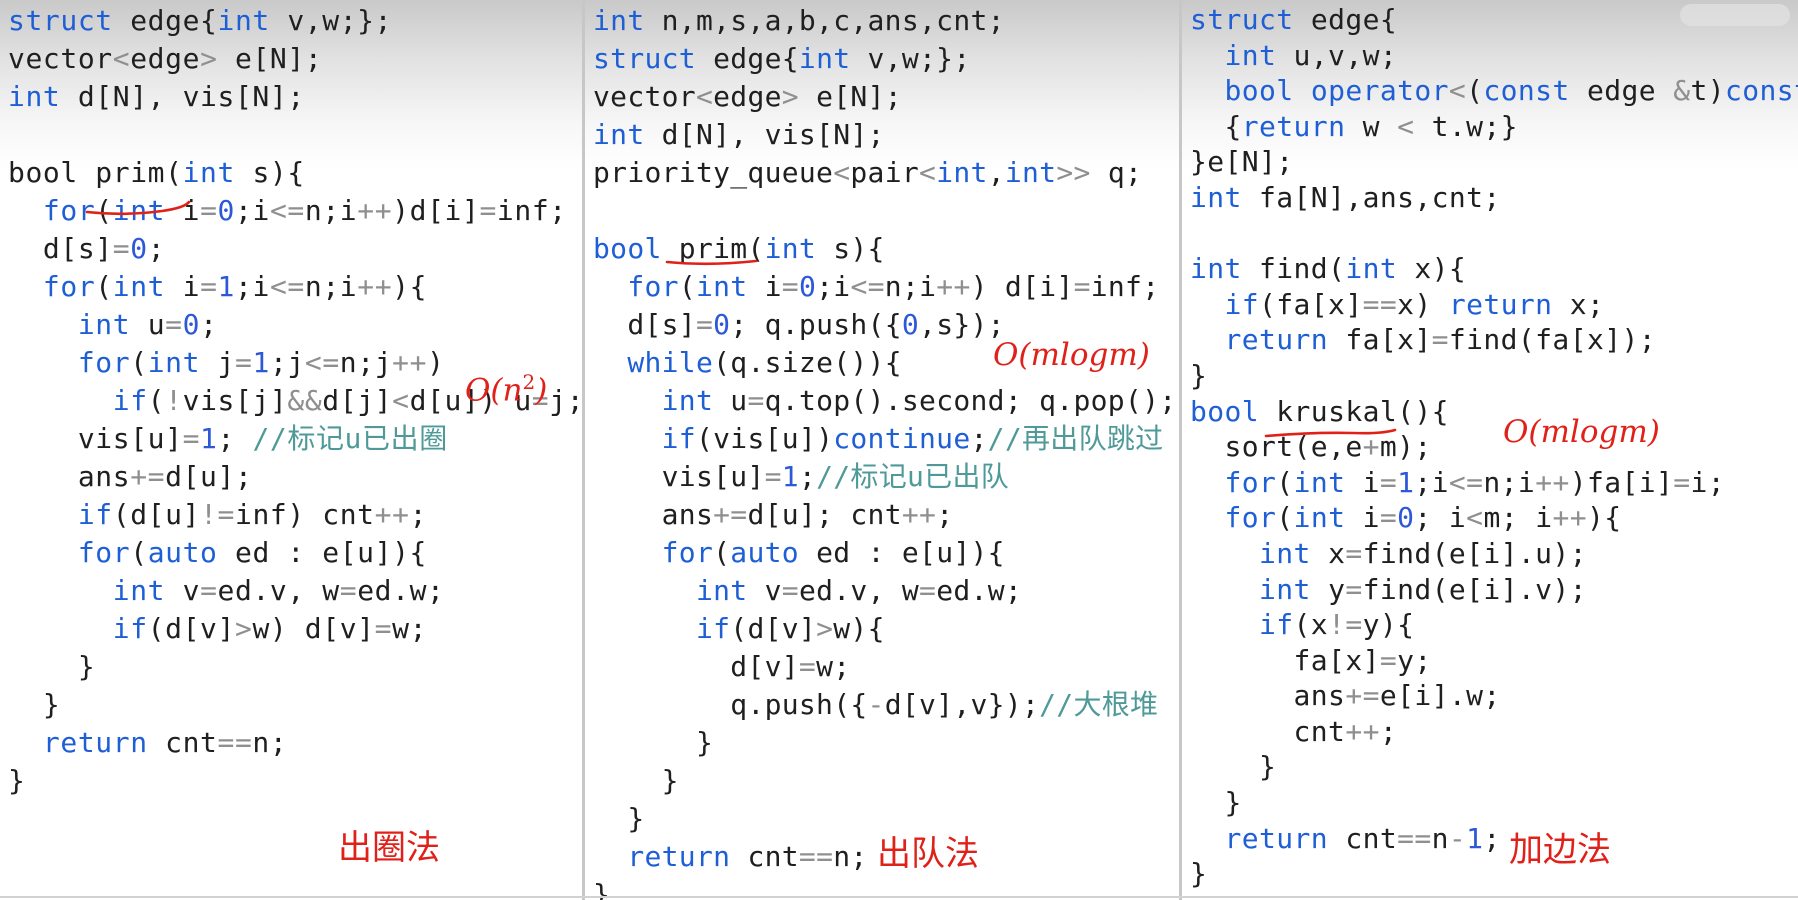 The width and height of the screenshot is (1798, 900). I want to click on method-label: 加边法, so click(1560, 850).